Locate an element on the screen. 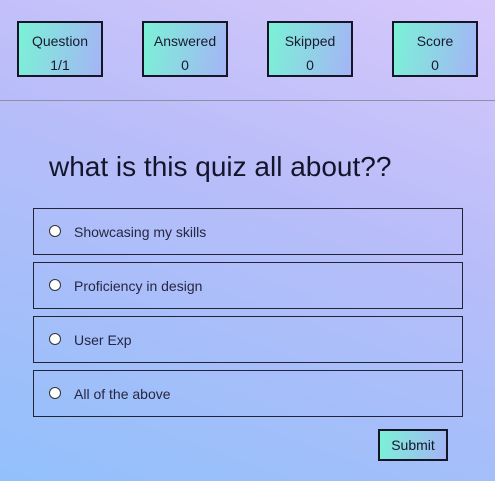 Image resolution: width=495 pixels, height=481 pixels. stat-question-card: Question 1/1 is located at coordinates (60, 49).